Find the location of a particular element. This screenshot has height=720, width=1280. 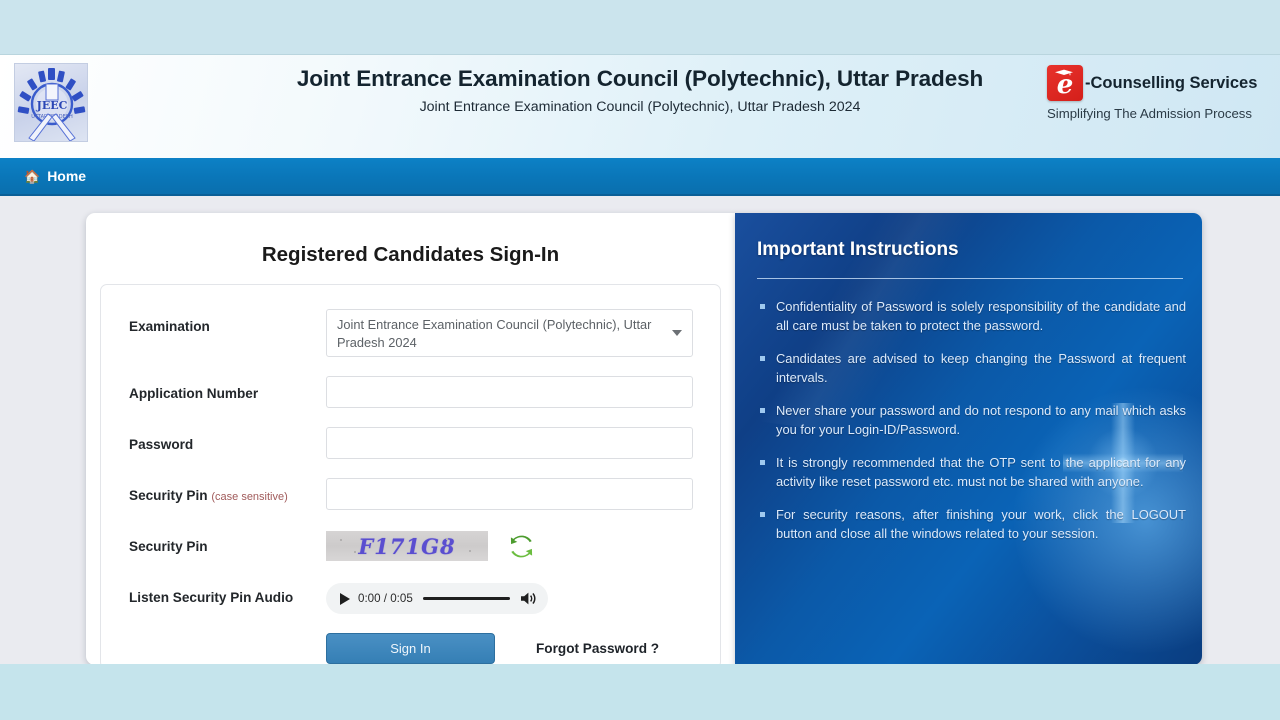

sign-in-button: Sign In is located at coordinates (410, 648).